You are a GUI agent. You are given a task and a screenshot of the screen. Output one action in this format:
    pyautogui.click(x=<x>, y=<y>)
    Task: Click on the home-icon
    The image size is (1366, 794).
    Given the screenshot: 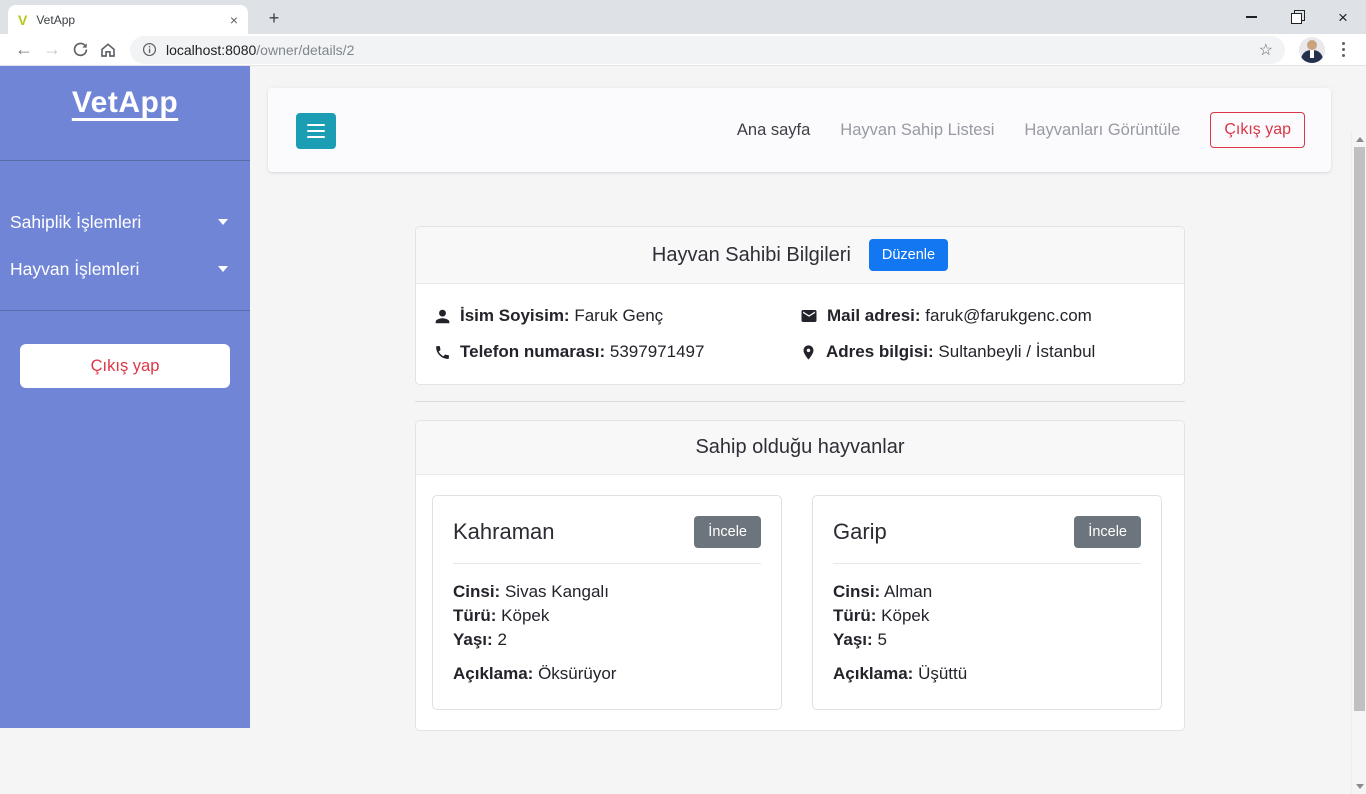 What is the action you would take?
    pyautogui.click(x=108, y=50)
    